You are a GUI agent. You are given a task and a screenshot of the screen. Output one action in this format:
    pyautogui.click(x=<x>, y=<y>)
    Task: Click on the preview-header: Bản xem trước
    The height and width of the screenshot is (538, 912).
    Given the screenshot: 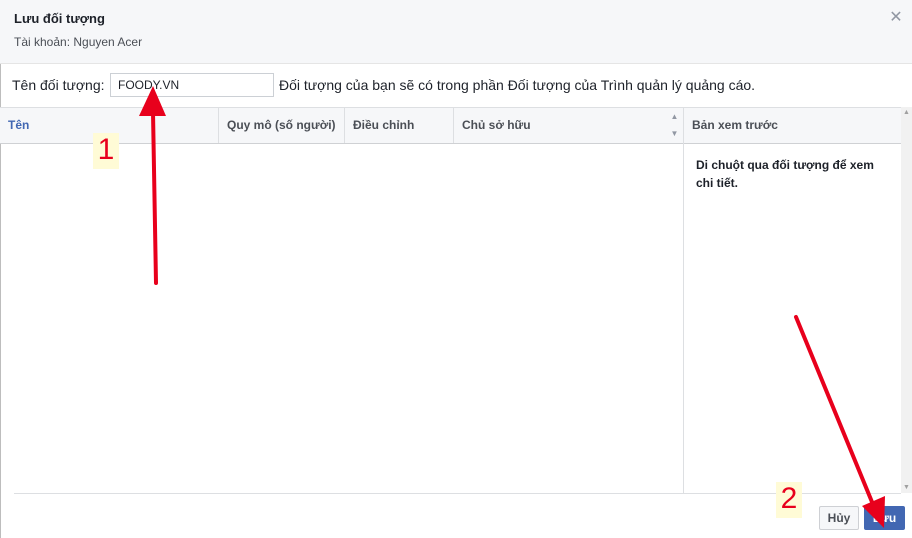 What is the action you would take?
    pyautogui.click(x=792, y=126)
    